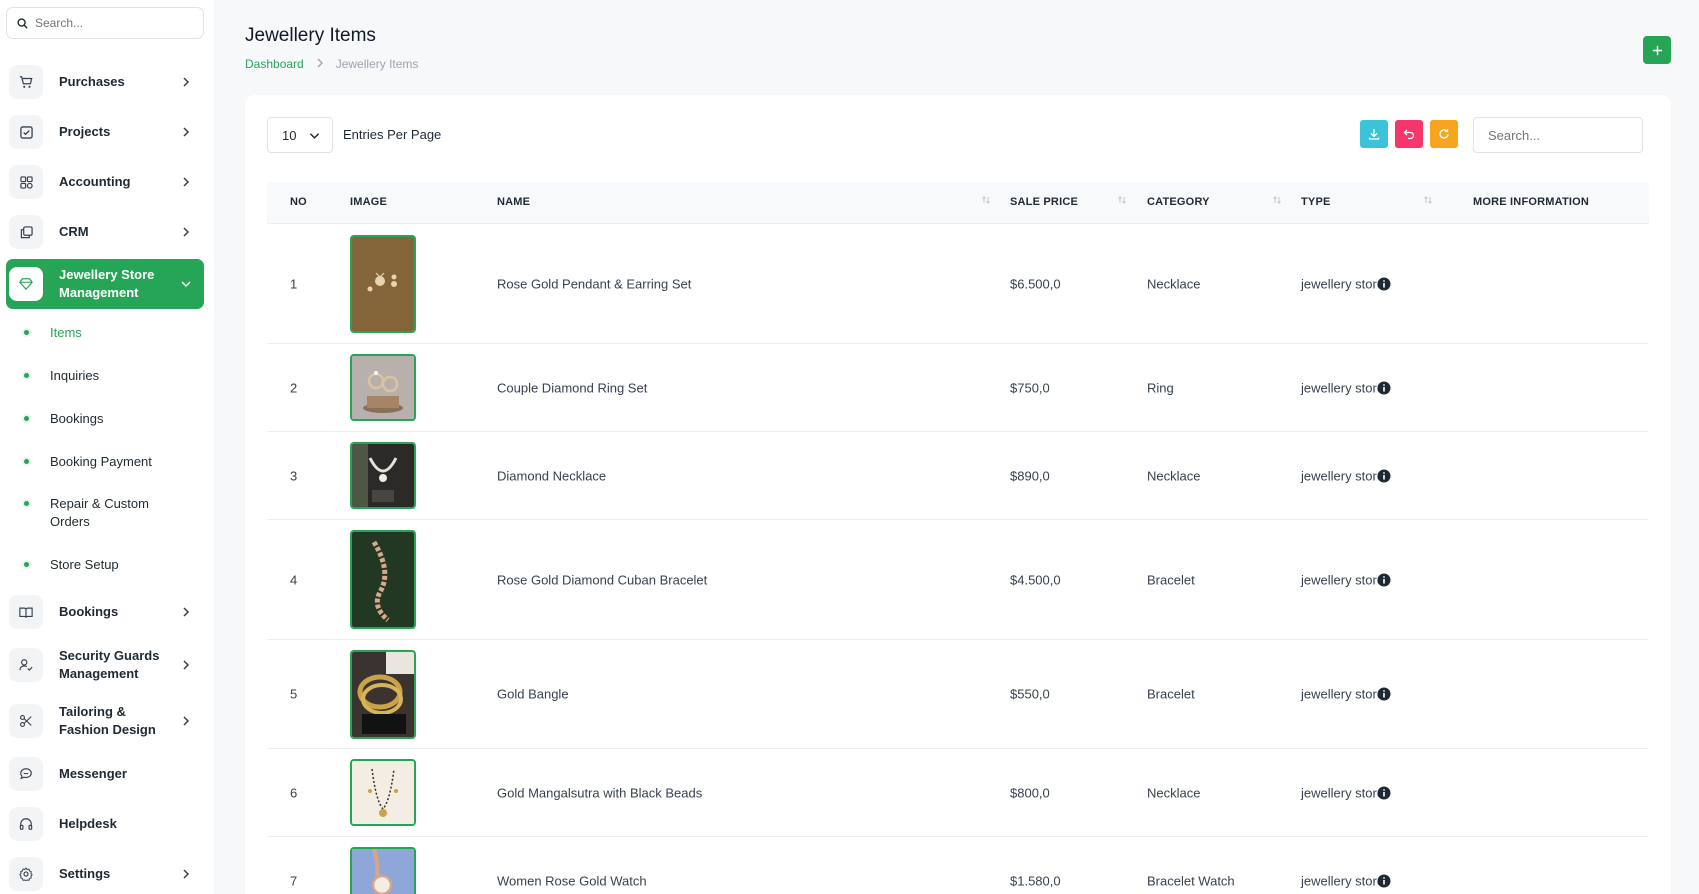 This screenshot has height=894, width=1699. Describe the element at coordinates (105, 721) in the screenshot. I see `nav-tailoring-fashion-design: Tailoring & Fashion Design` at that location.